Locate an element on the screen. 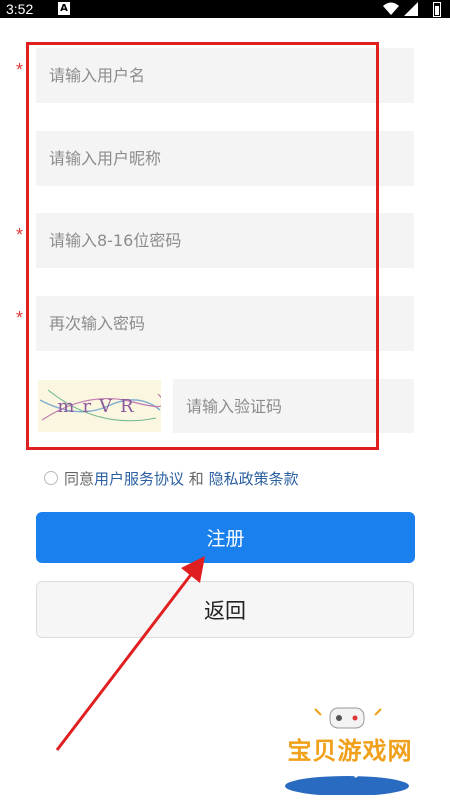  watermark-text: 宝贝游戏网 is located at coordinates (350, 751).